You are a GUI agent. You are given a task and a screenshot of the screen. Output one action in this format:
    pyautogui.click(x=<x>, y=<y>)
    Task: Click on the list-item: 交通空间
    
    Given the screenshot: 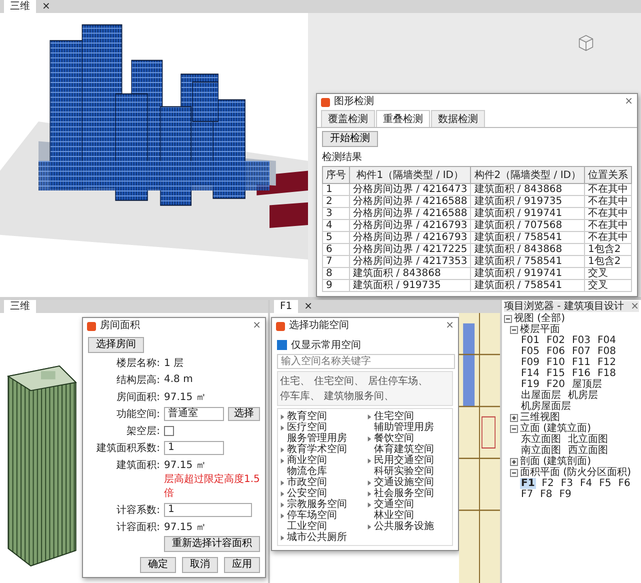 What is the action you would take?
    pyautogui.click(x=394, y=504)
    